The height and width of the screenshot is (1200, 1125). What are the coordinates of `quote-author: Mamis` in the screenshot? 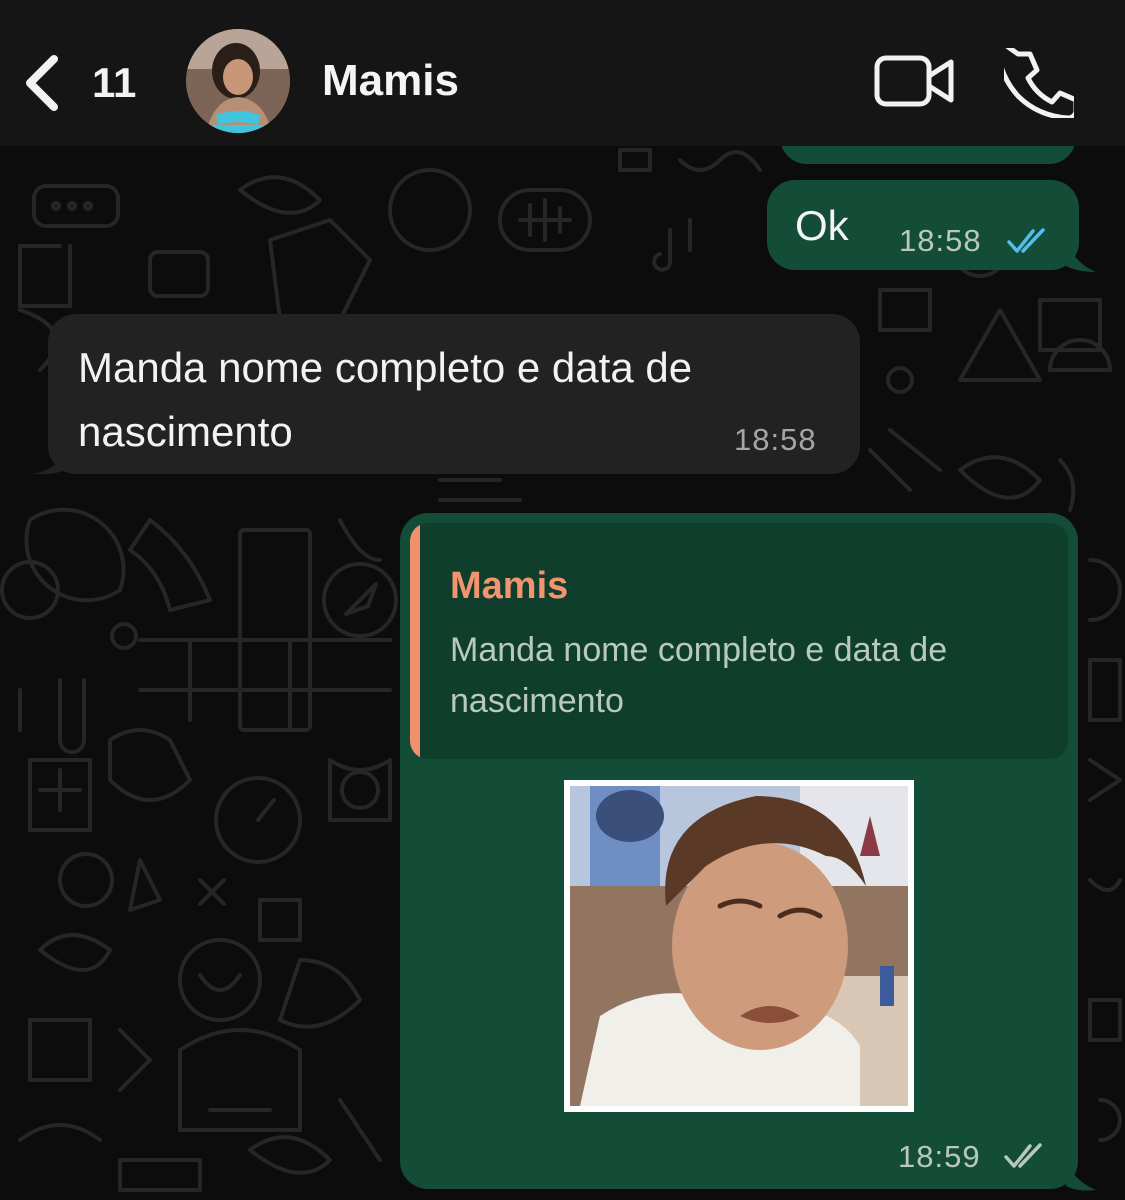 It's located at (509, 586).